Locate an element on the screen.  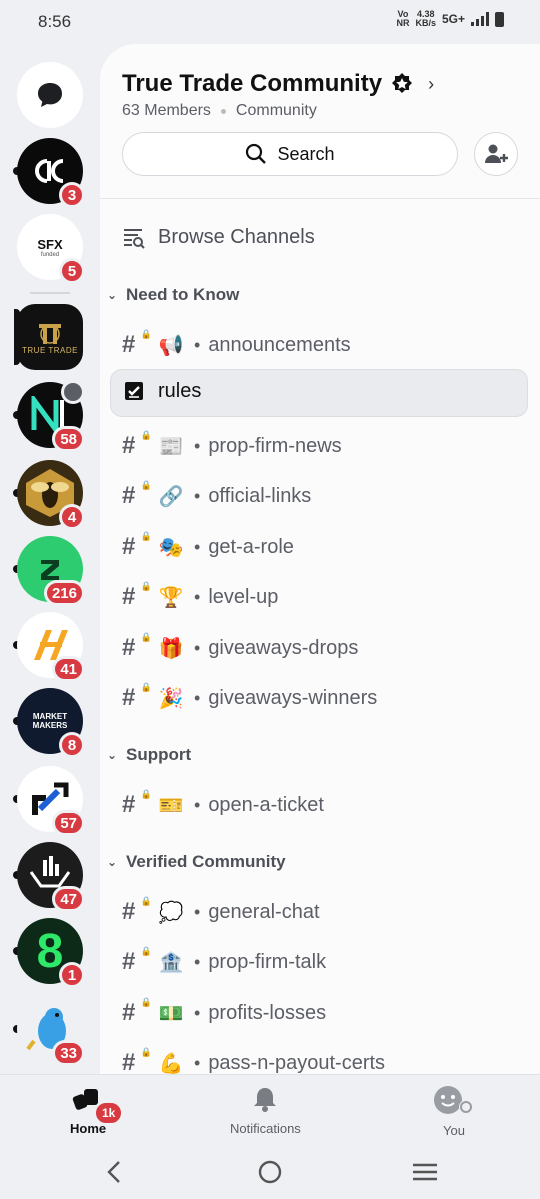
channel-name: giveaways-drops is located at coordinates (283, 647).